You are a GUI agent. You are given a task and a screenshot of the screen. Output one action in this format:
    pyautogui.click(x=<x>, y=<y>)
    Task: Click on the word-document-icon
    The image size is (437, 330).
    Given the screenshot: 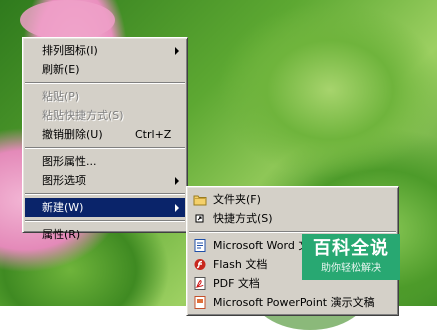 What is the action you would take?
    pyautogui.click(x=200, y=245)
    